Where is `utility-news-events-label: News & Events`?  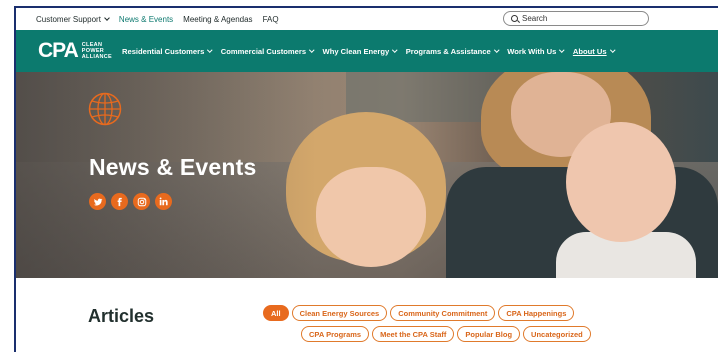
utility-news-events-label: News & Events is located at coordinates (146, 19).